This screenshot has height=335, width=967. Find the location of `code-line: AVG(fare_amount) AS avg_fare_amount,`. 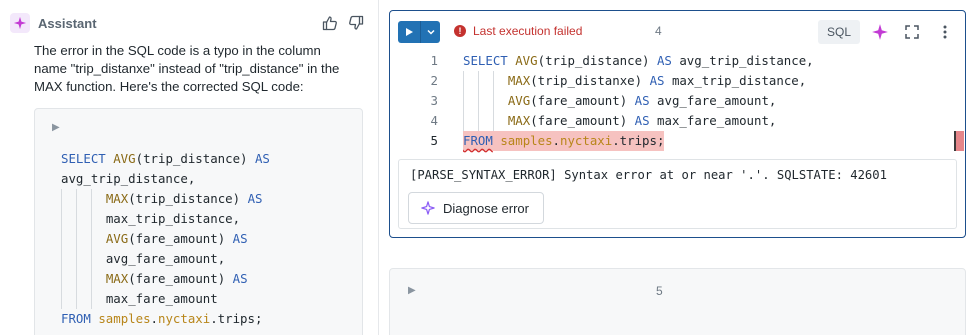

code-line: AVG(fare_amount) AS avg_fare_amount, is located at coordinates (638, 101).